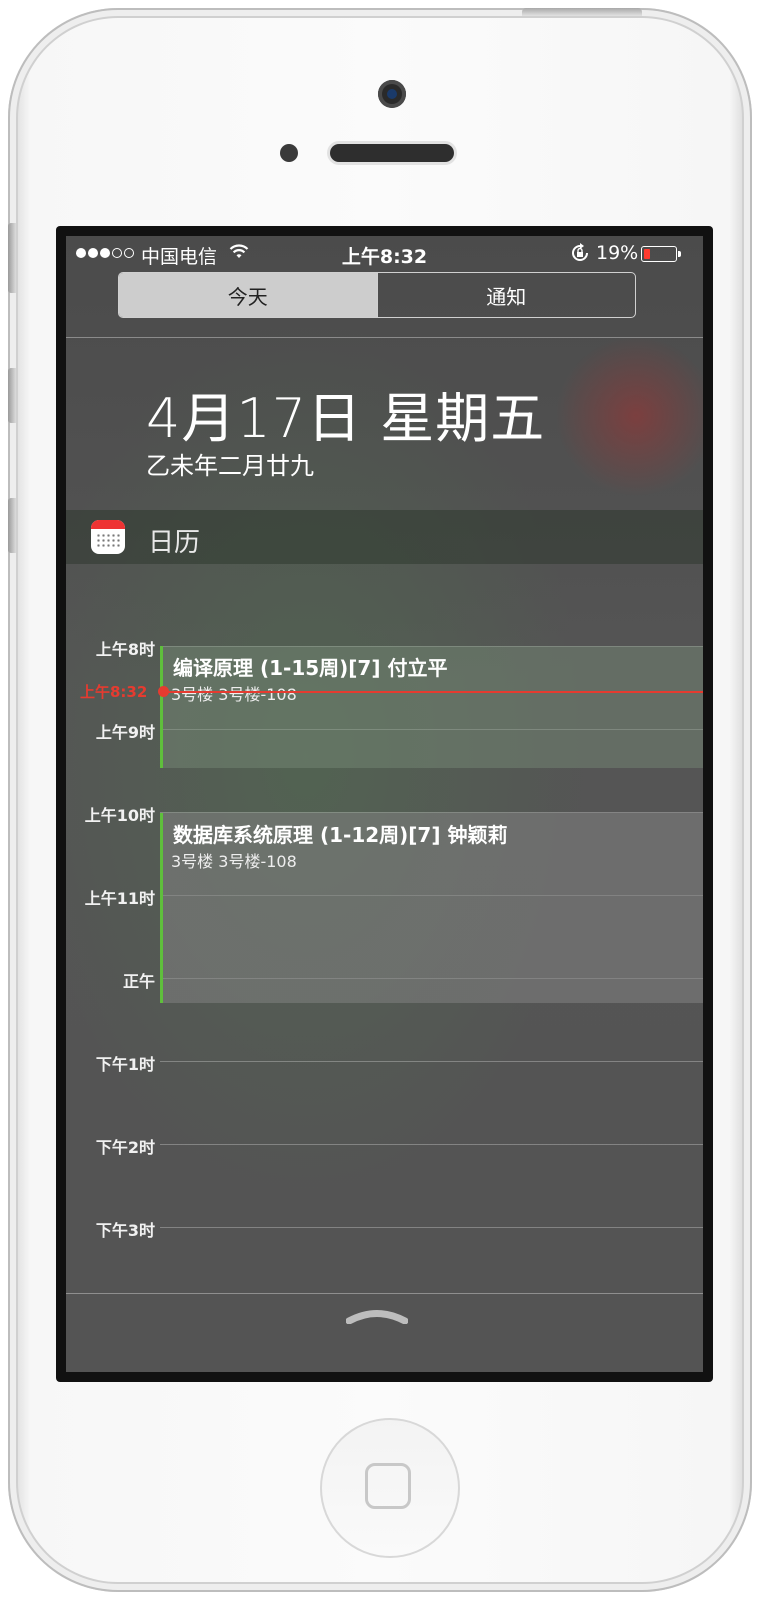 This screenshot has height=1600, width=760. What do you see at coordinates (340, 835) in the screenshot?
I see `event-title: 数据库系统原理 (1-12周)[7] 钟颖莉` at bounding box center [340, 835].